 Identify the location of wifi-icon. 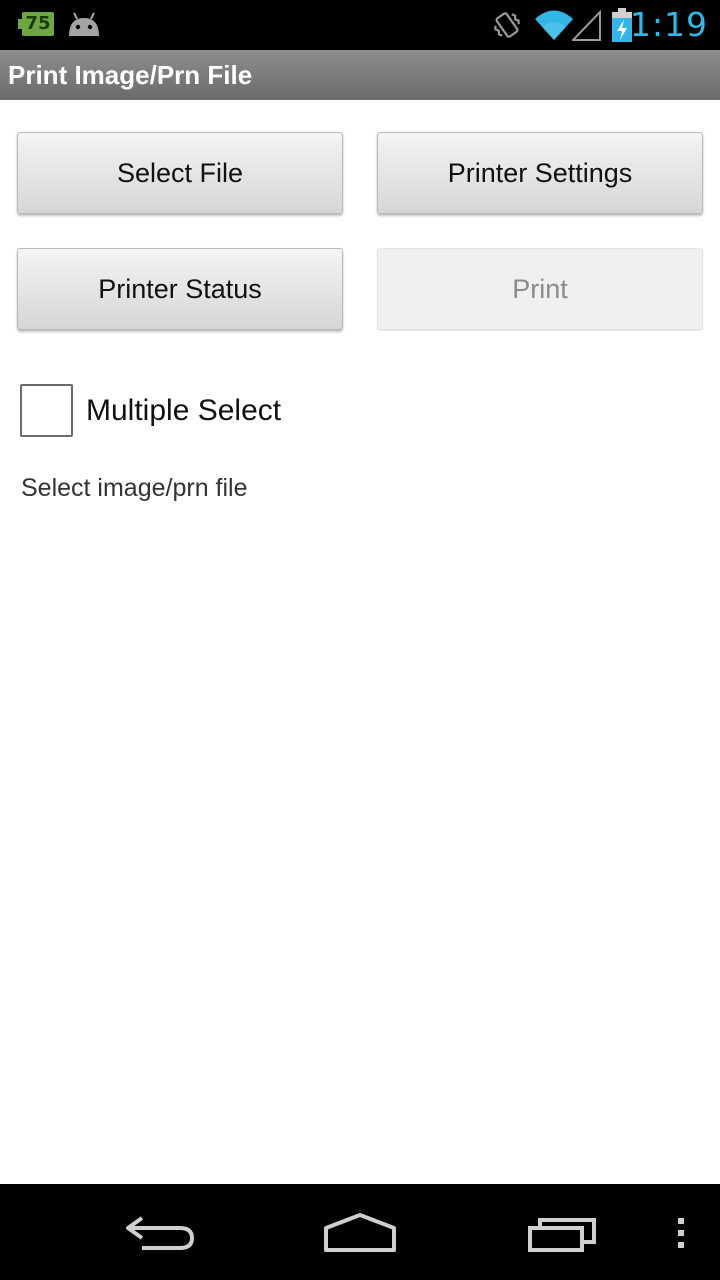
(554, 25).